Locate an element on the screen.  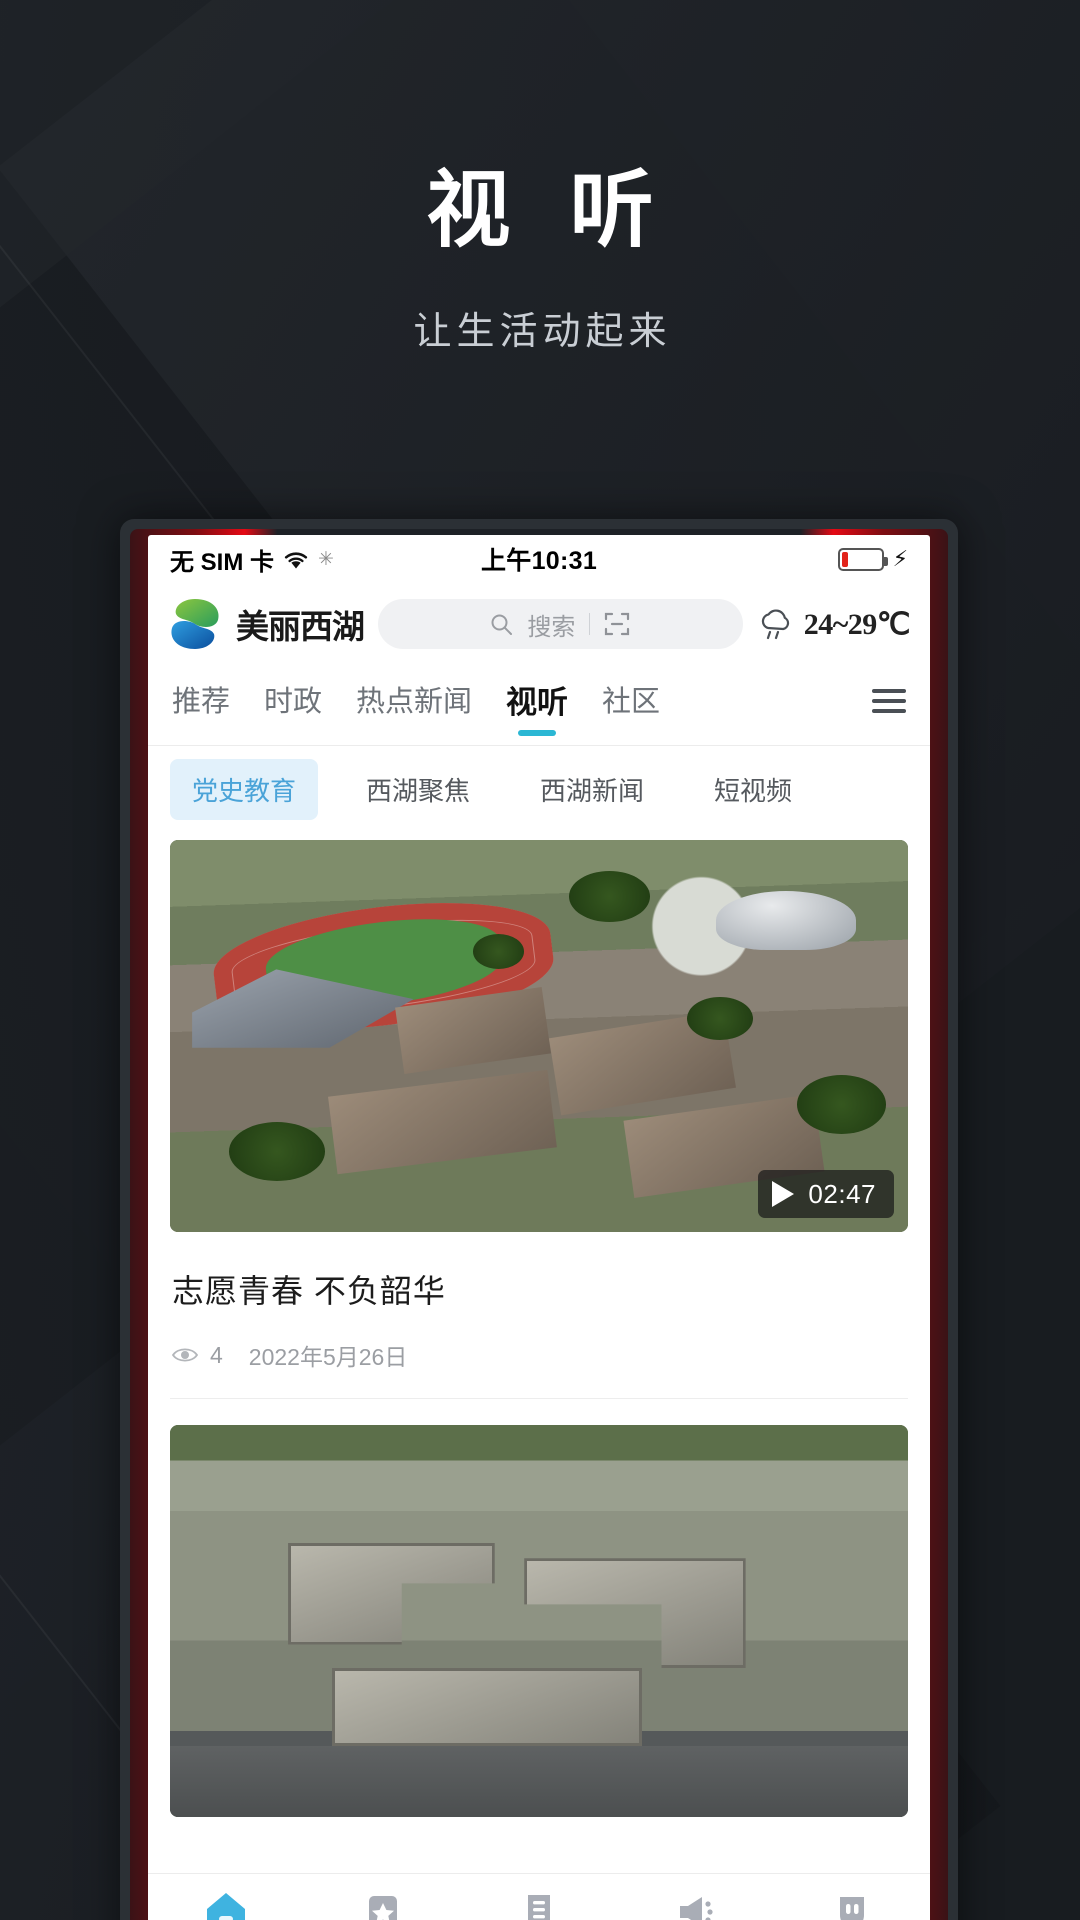
hamburger-menu-icon is located at coordinates (889, 701).